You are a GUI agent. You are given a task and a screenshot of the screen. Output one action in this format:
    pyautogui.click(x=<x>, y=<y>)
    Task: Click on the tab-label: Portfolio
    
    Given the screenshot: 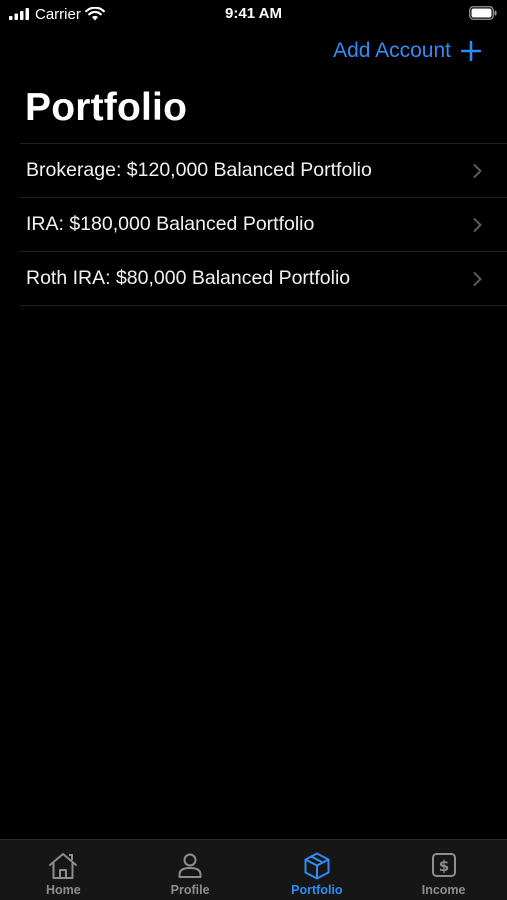 What is the action you would take?
    pyautogui.click(x=317, y=890)
    